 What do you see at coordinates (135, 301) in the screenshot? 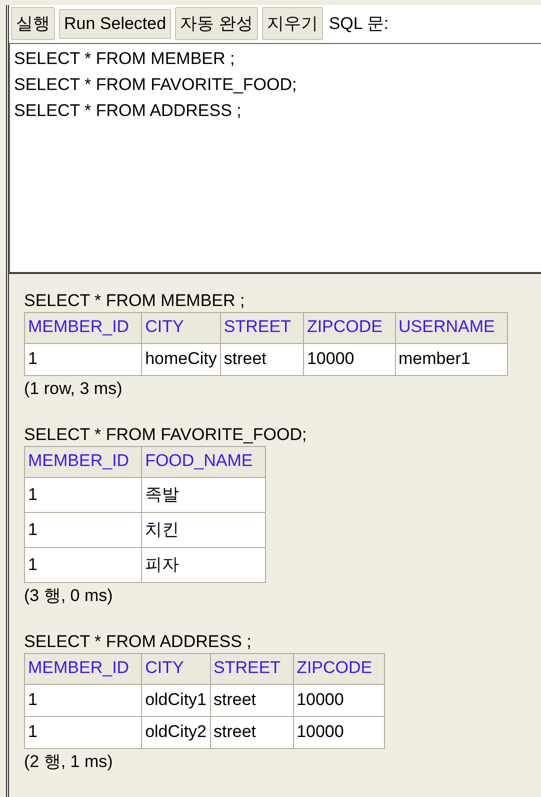
I see `query-text: SELECT * FROM MEMBER ;` at bounding box center [135, 301].